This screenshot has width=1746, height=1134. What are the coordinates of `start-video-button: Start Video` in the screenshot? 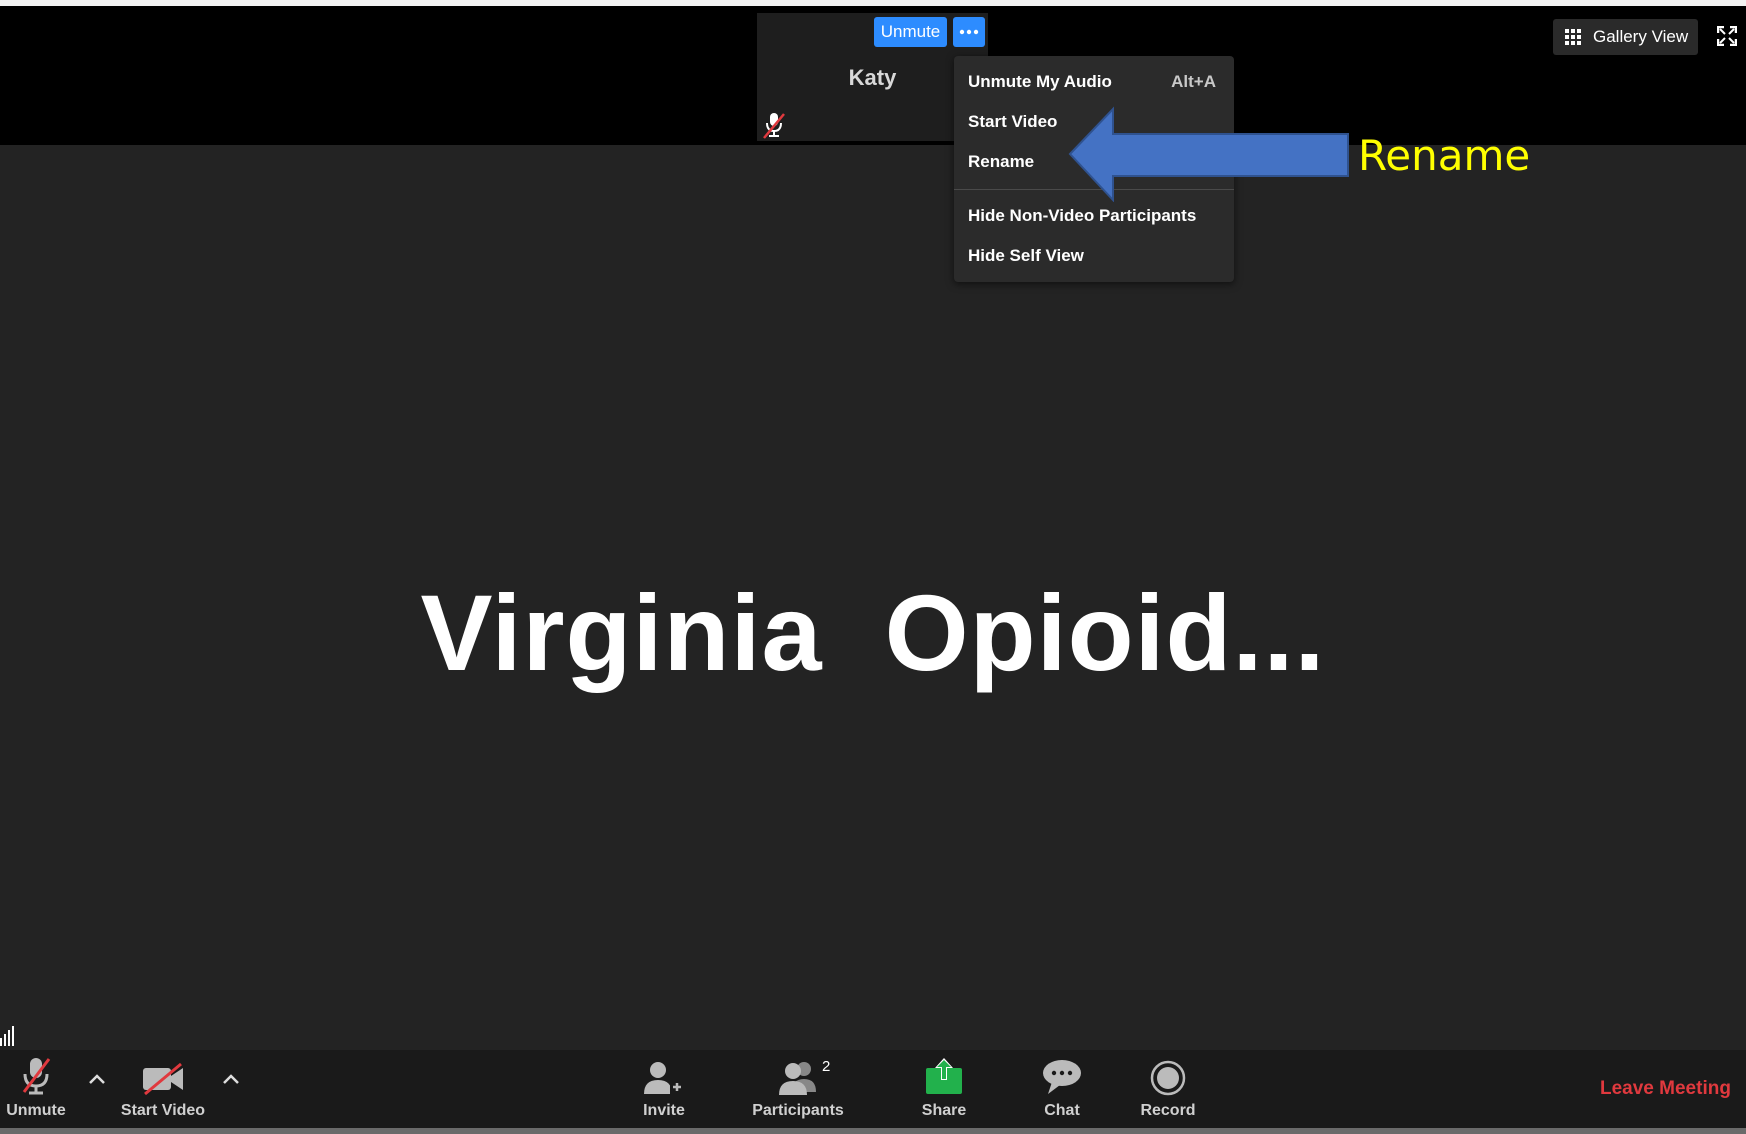 It's located at (163, 1089).